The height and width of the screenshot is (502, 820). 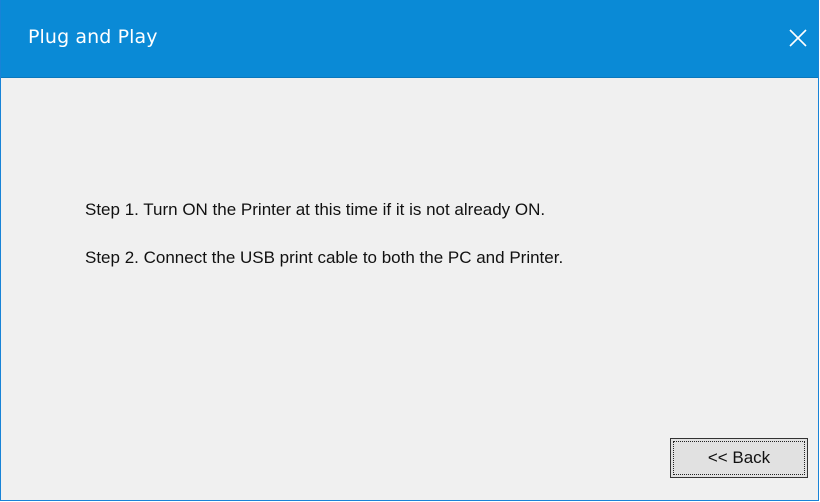 I want to click on back-button-label: << Back, so click(x=739, y=458).